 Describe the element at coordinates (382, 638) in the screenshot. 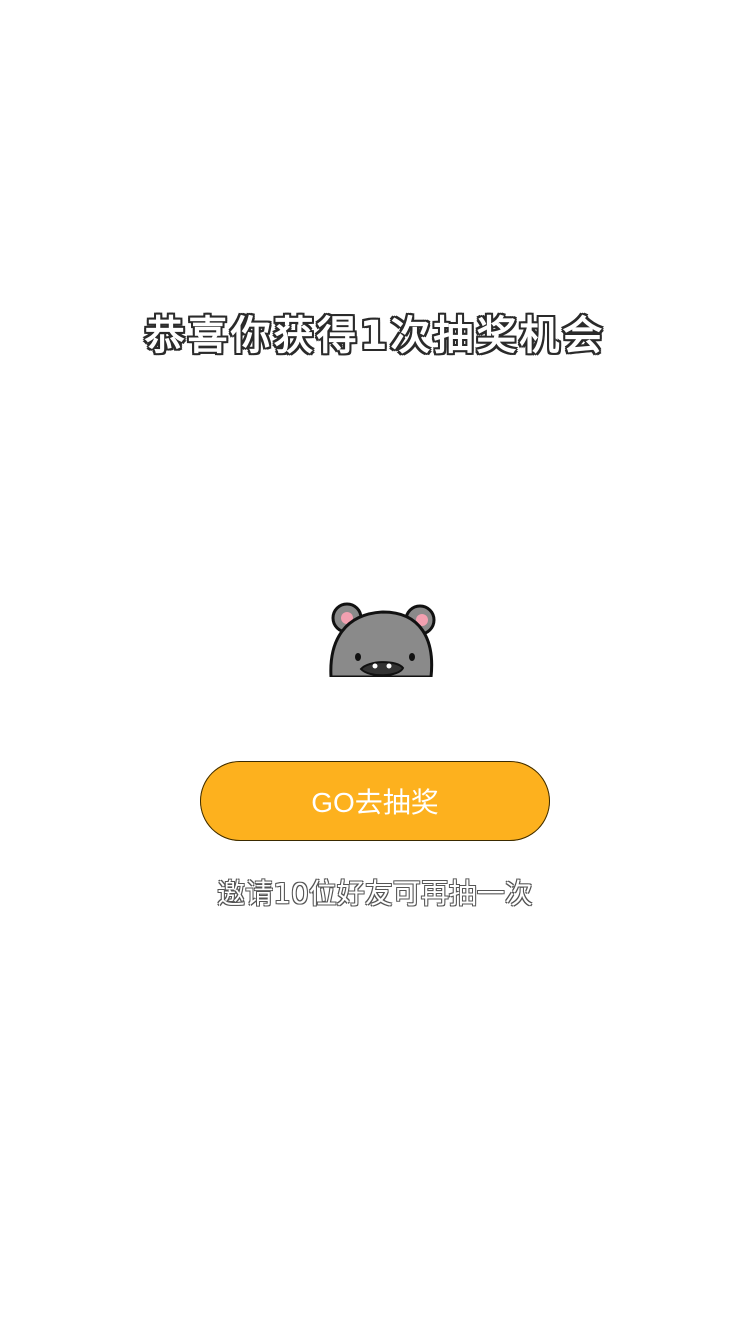

I see `bear-icon` at that location.